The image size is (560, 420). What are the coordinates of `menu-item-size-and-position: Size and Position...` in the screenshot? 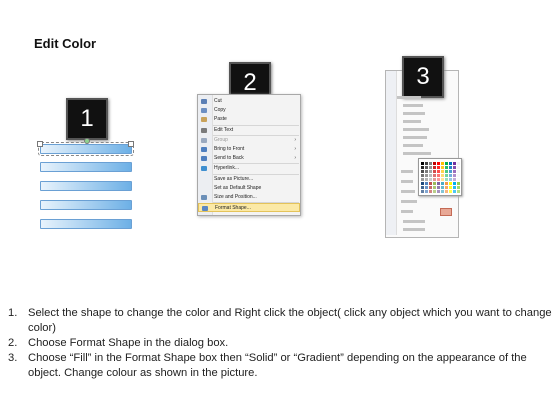 It's located at (249, 197).